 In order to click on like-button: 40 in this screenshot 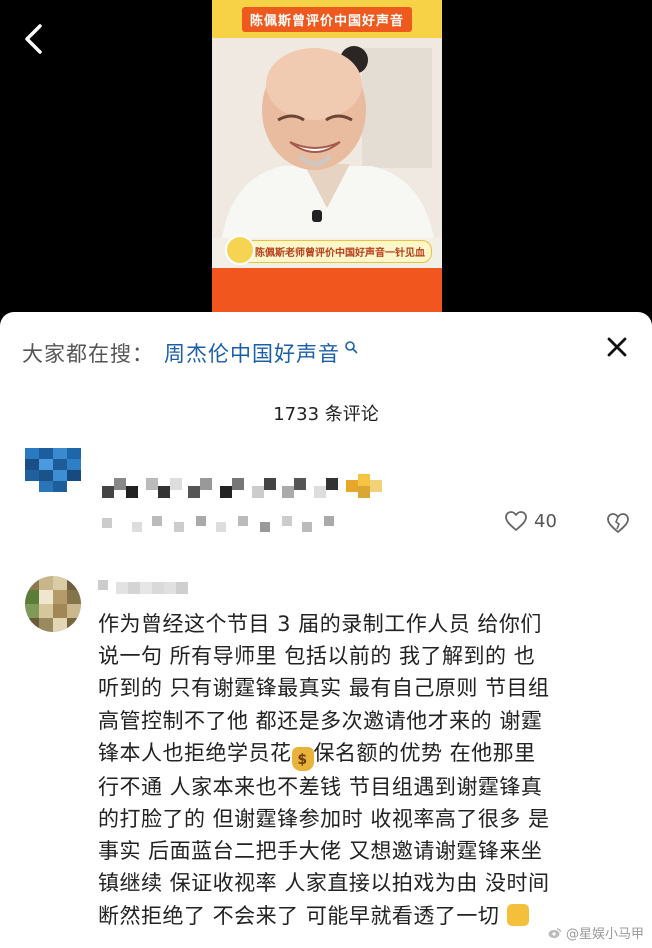, I will do `click(530, 521)`.